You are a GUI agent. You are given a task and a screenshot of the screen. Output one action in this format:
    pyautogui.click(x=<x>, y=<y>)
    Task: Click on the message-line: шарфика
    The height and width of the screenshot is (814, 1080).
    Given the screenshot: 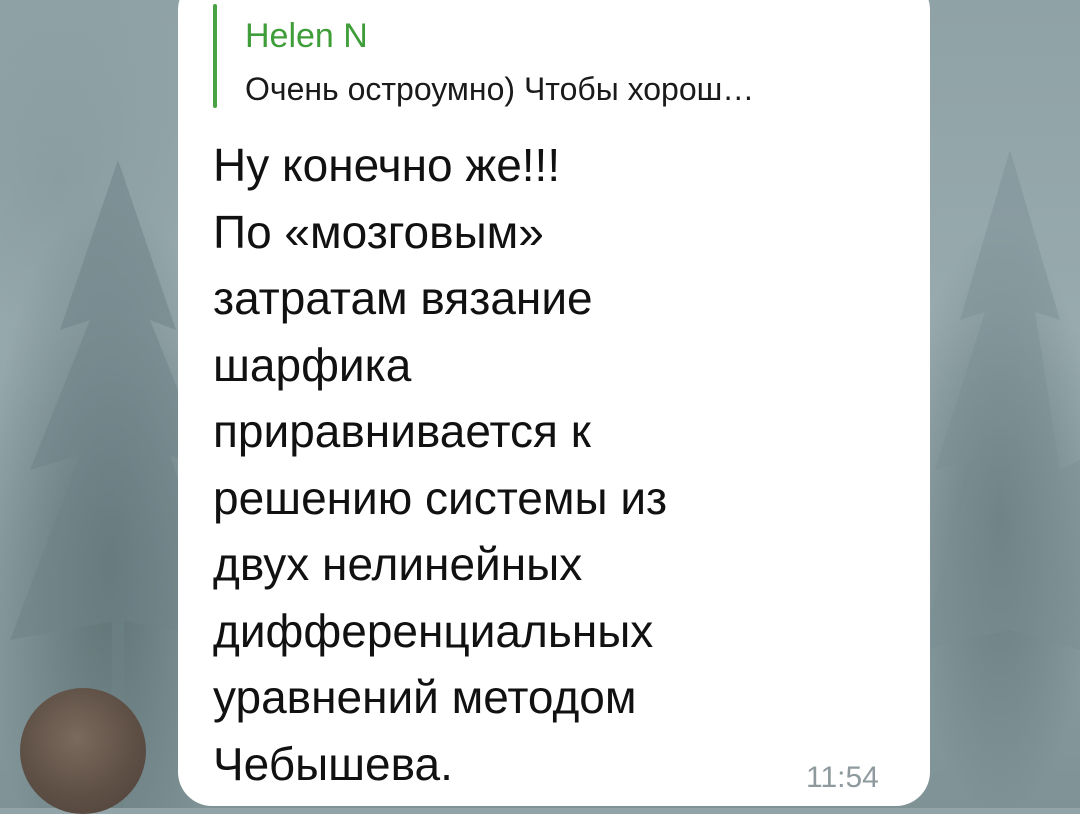 What is the action you would take?
    pyautogui.click(x=312, y=364)
    